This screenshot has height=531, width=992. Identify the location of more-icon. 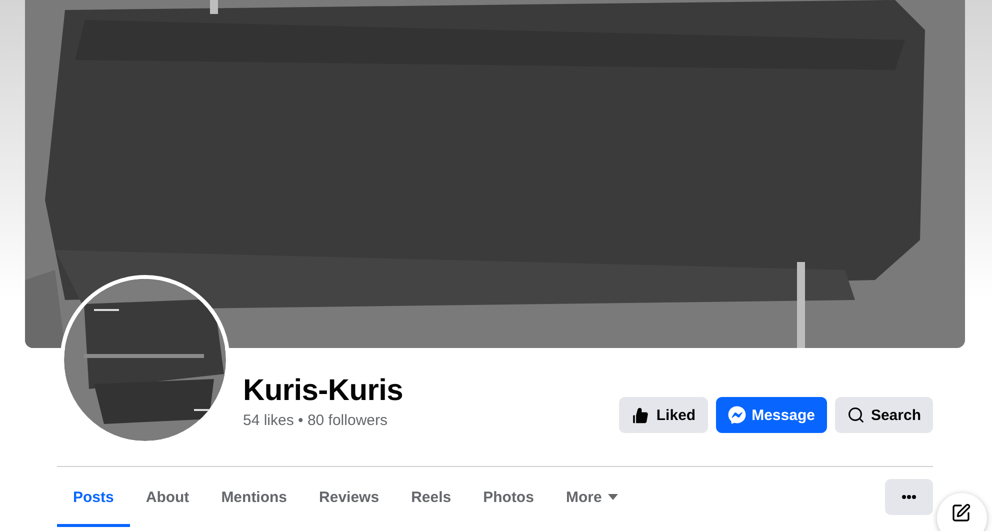
(909, 497).